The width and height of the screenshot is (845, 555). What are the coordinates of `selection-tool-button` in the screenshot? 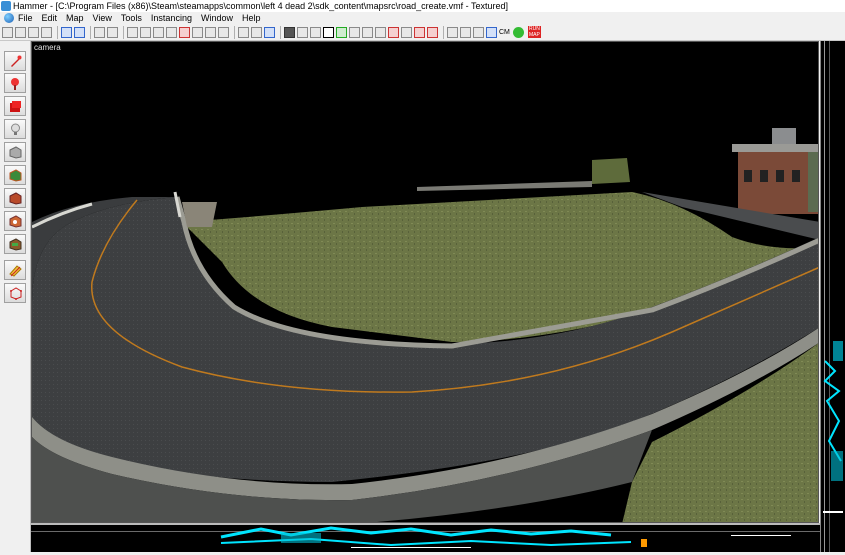 It's located at (15, 61).